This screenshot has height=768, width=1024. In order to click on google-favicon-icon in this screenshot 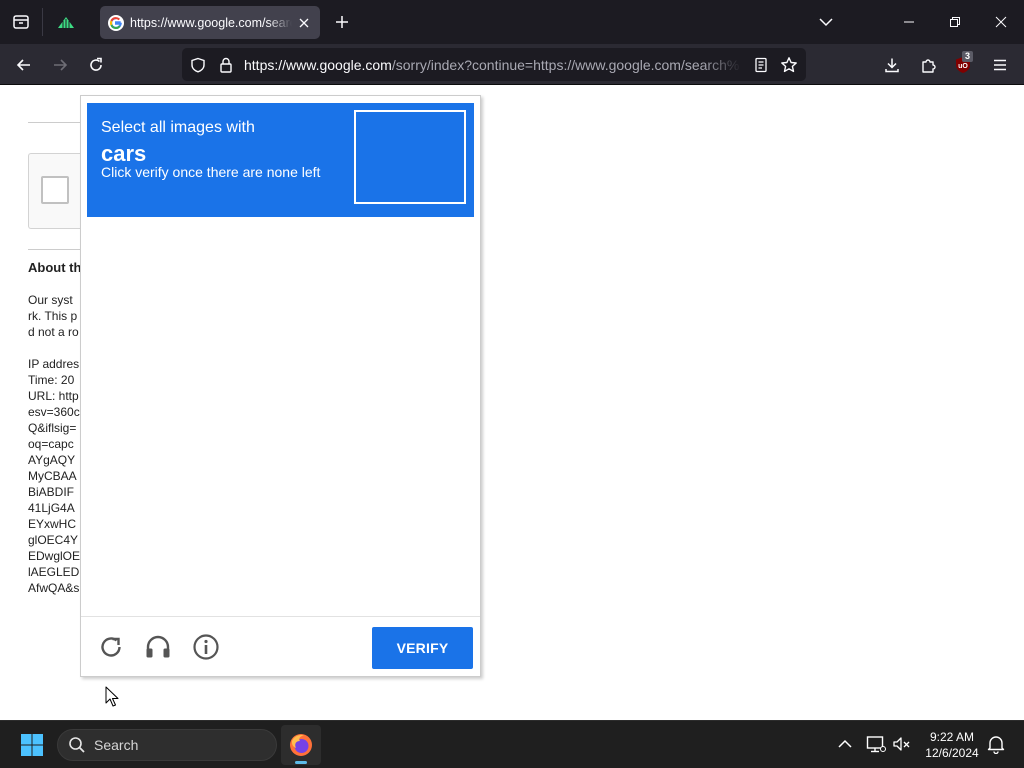, I will do `click(116, 22)`.